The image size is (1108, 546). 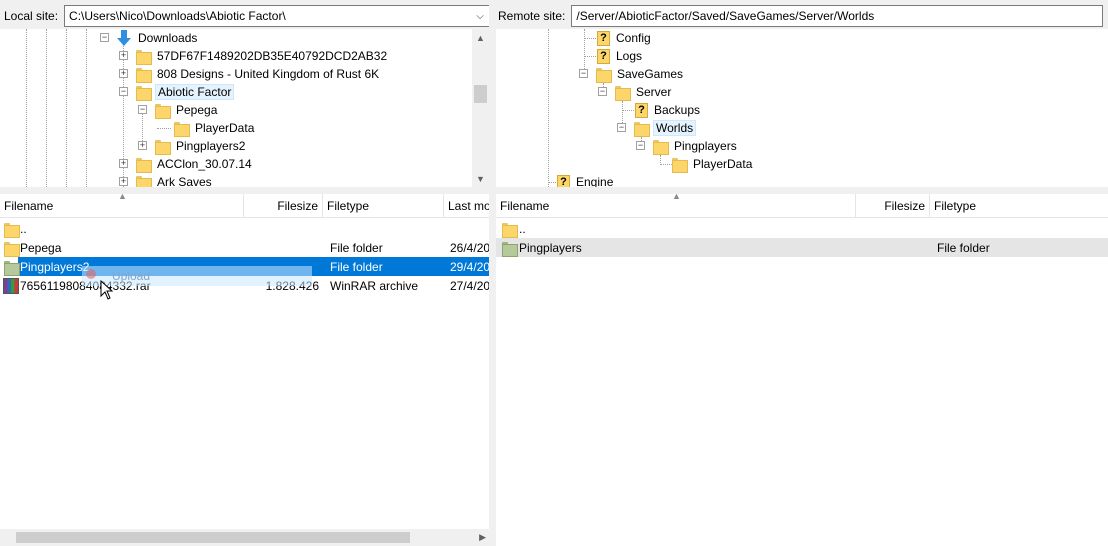 What do you see at coordinates (654, 92) in the screenshot?
I see `tree-item-label: Server` at bounding box center [654, 92].